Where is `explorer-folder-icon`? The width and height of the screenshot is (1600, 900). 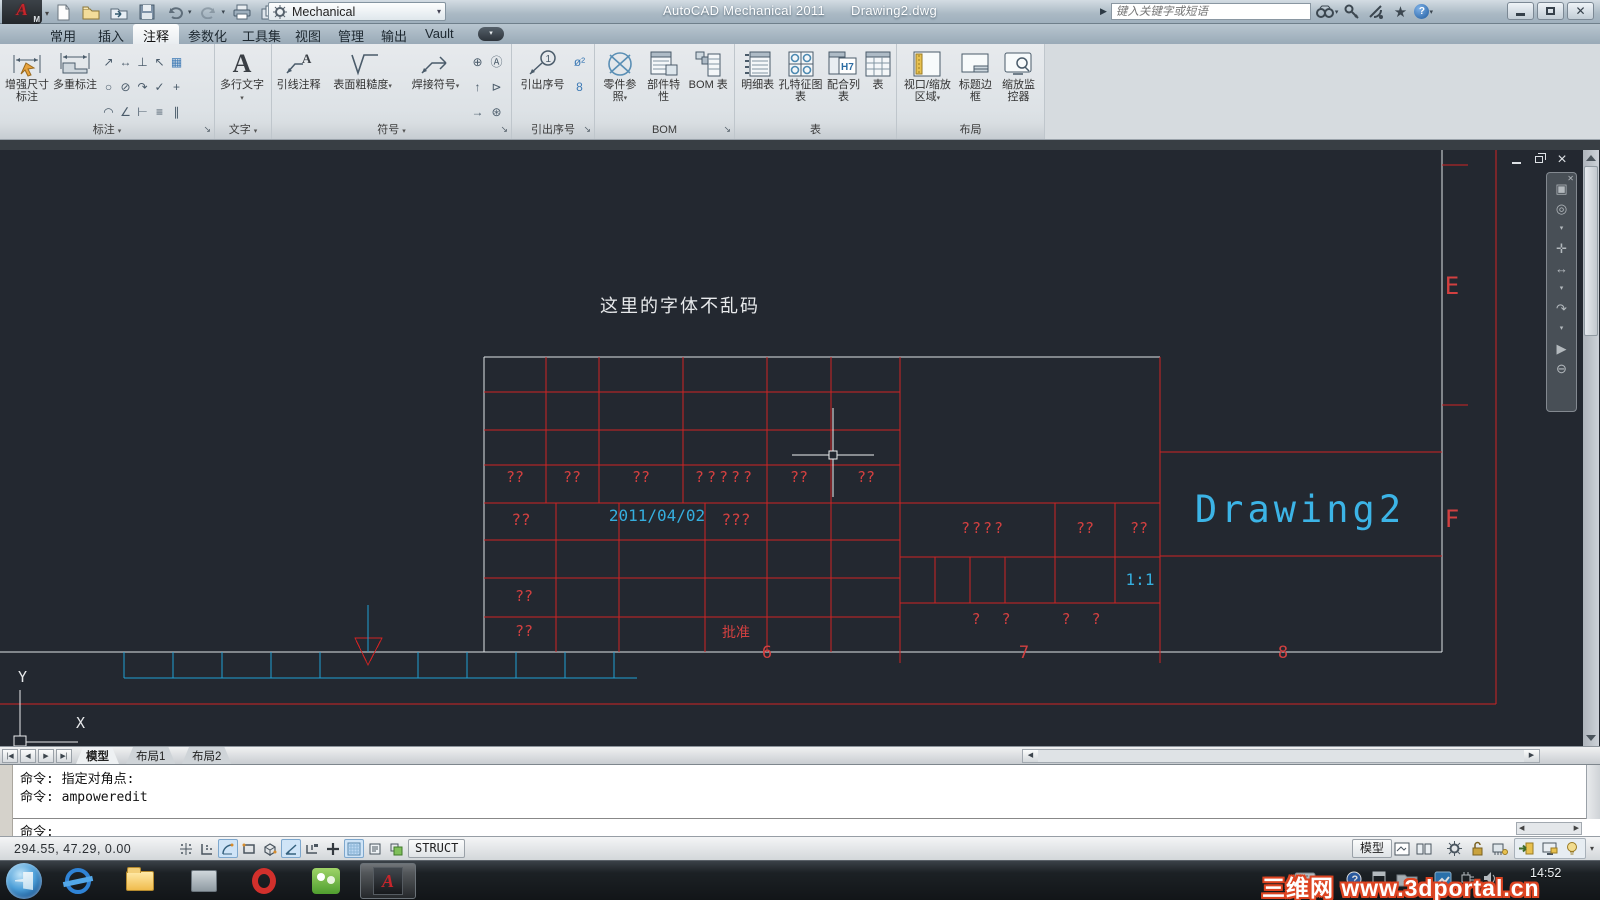 explorer-folder-icon is located at coordinates (140, 881).